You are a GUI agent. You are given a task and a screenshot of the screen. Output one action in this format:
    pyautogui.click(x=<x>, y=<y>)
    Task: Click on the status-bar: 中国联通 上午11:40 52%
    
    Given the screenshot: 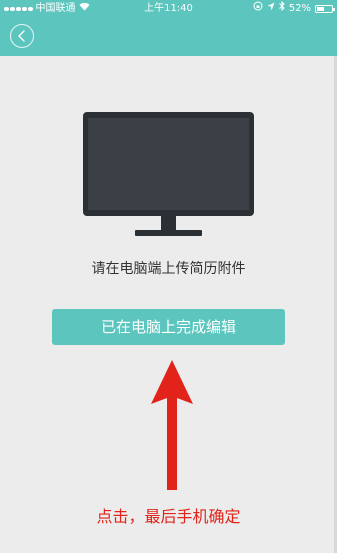 What is the action you would take?
    pyautogui.click(x=168, y=9)
    